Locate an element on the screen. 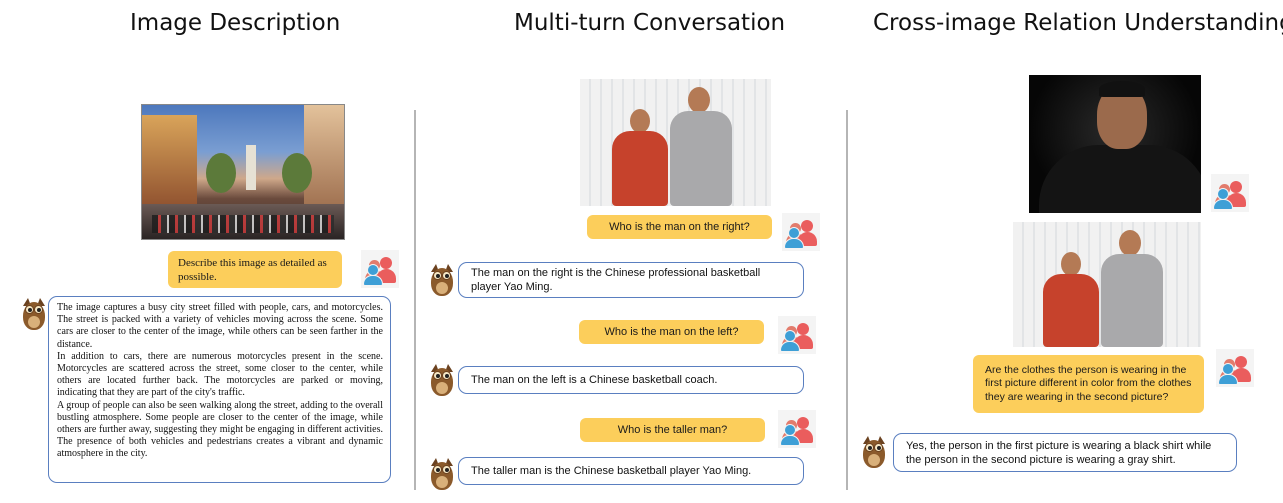 This screenshot has height=503, width=1283. portrait-photo is located at coordinates (1115, 144).